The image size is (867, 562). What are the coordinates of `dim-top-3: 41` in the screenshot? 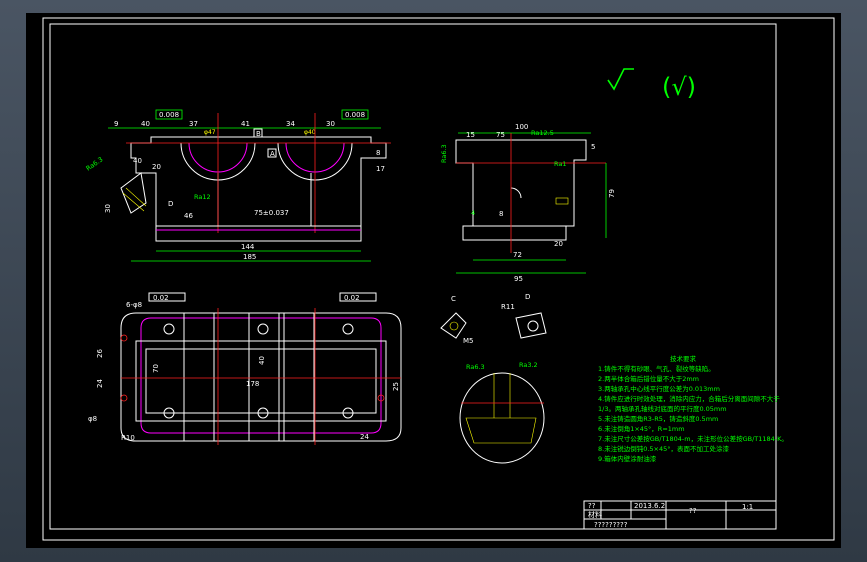 It's located at (245, 124).